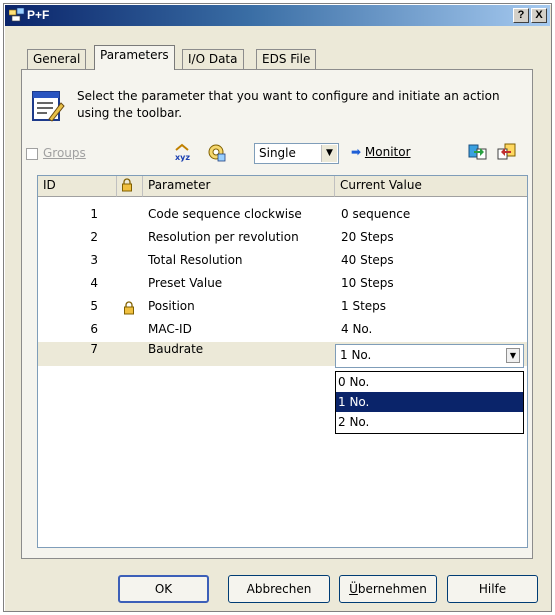 Image resolution: width=555 pixels, height=615 pixels. I want to click on column-header-lock, so click(130, 186).